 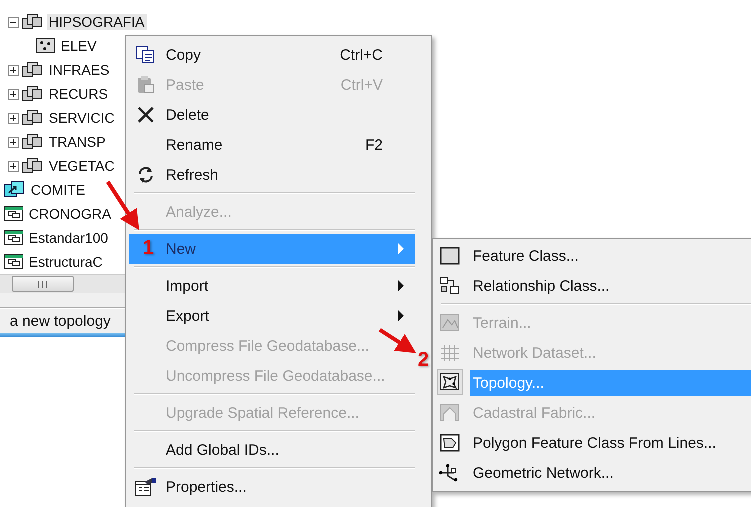 What do you see at coordinates (82, 118) in the screenshot?
I see `tree-item: SERVICIC` at bounding box center [82, 118].